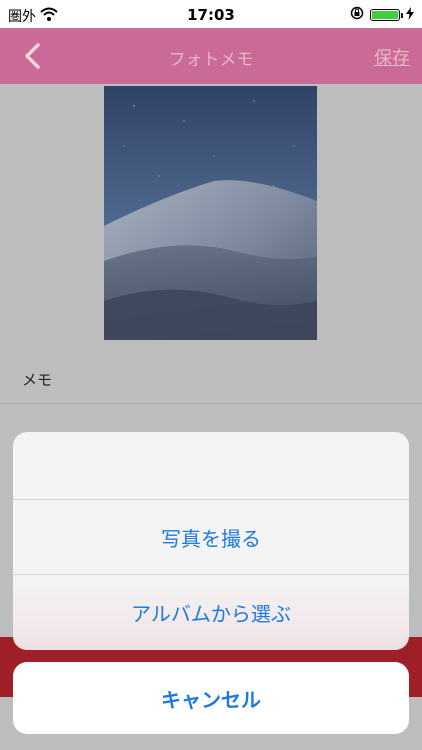 Image resolution: width=422 pixels, height=750 pixels. Describe the element at coordinates (392, 57) in the screenshot. I see `save-button: 保存` at that location.